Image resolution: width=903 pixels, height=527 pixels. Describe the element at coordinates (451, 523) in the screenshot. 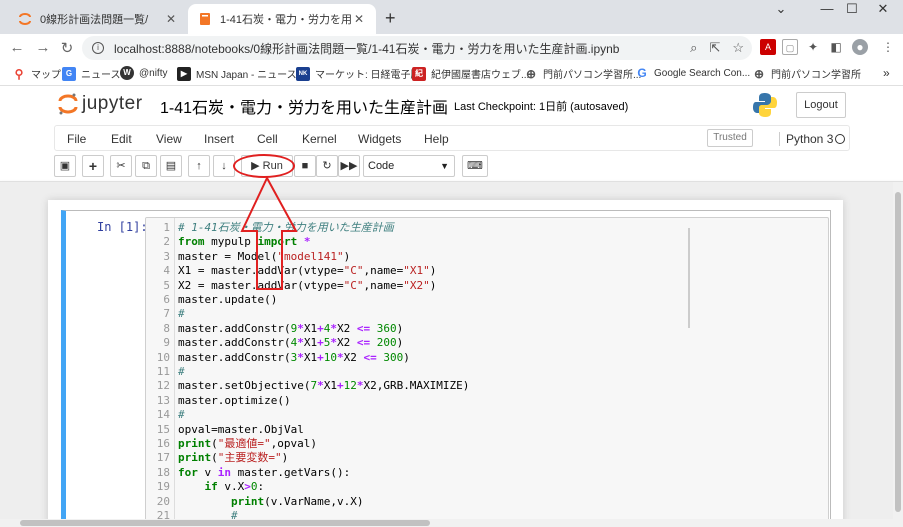

I see `page-horizontal-scrollbar` at that location.